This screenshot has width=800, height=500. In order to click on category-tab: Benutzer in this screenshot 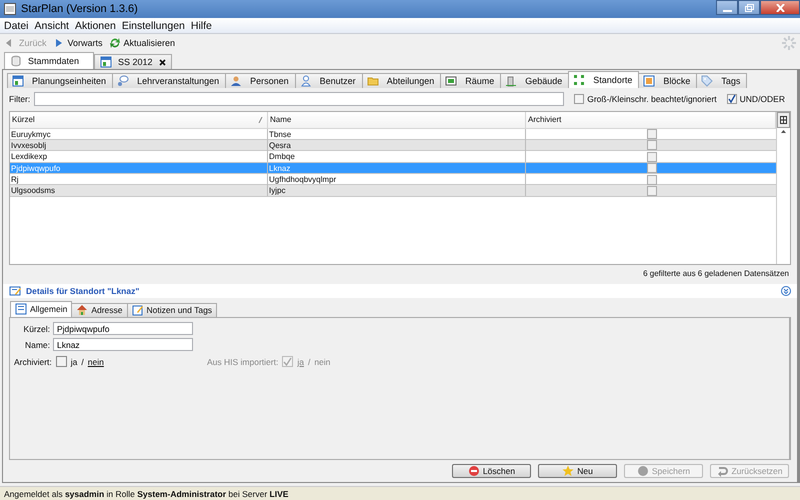, I will do `click(328, 80)`.